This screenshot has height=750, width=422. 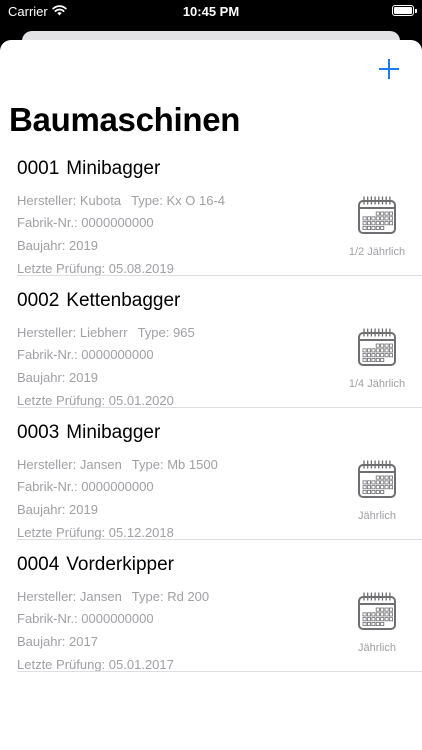 I want to click on machine-number: 0002, so click(x=38, y=300).